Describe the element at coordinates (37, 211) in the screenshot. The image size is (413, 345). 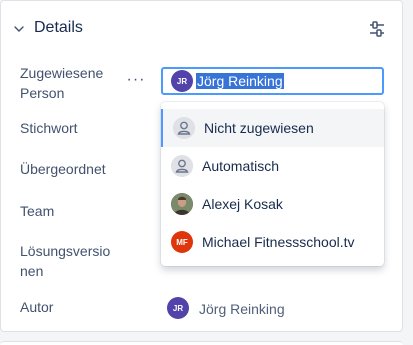
I see `team-label: Team` at that location.